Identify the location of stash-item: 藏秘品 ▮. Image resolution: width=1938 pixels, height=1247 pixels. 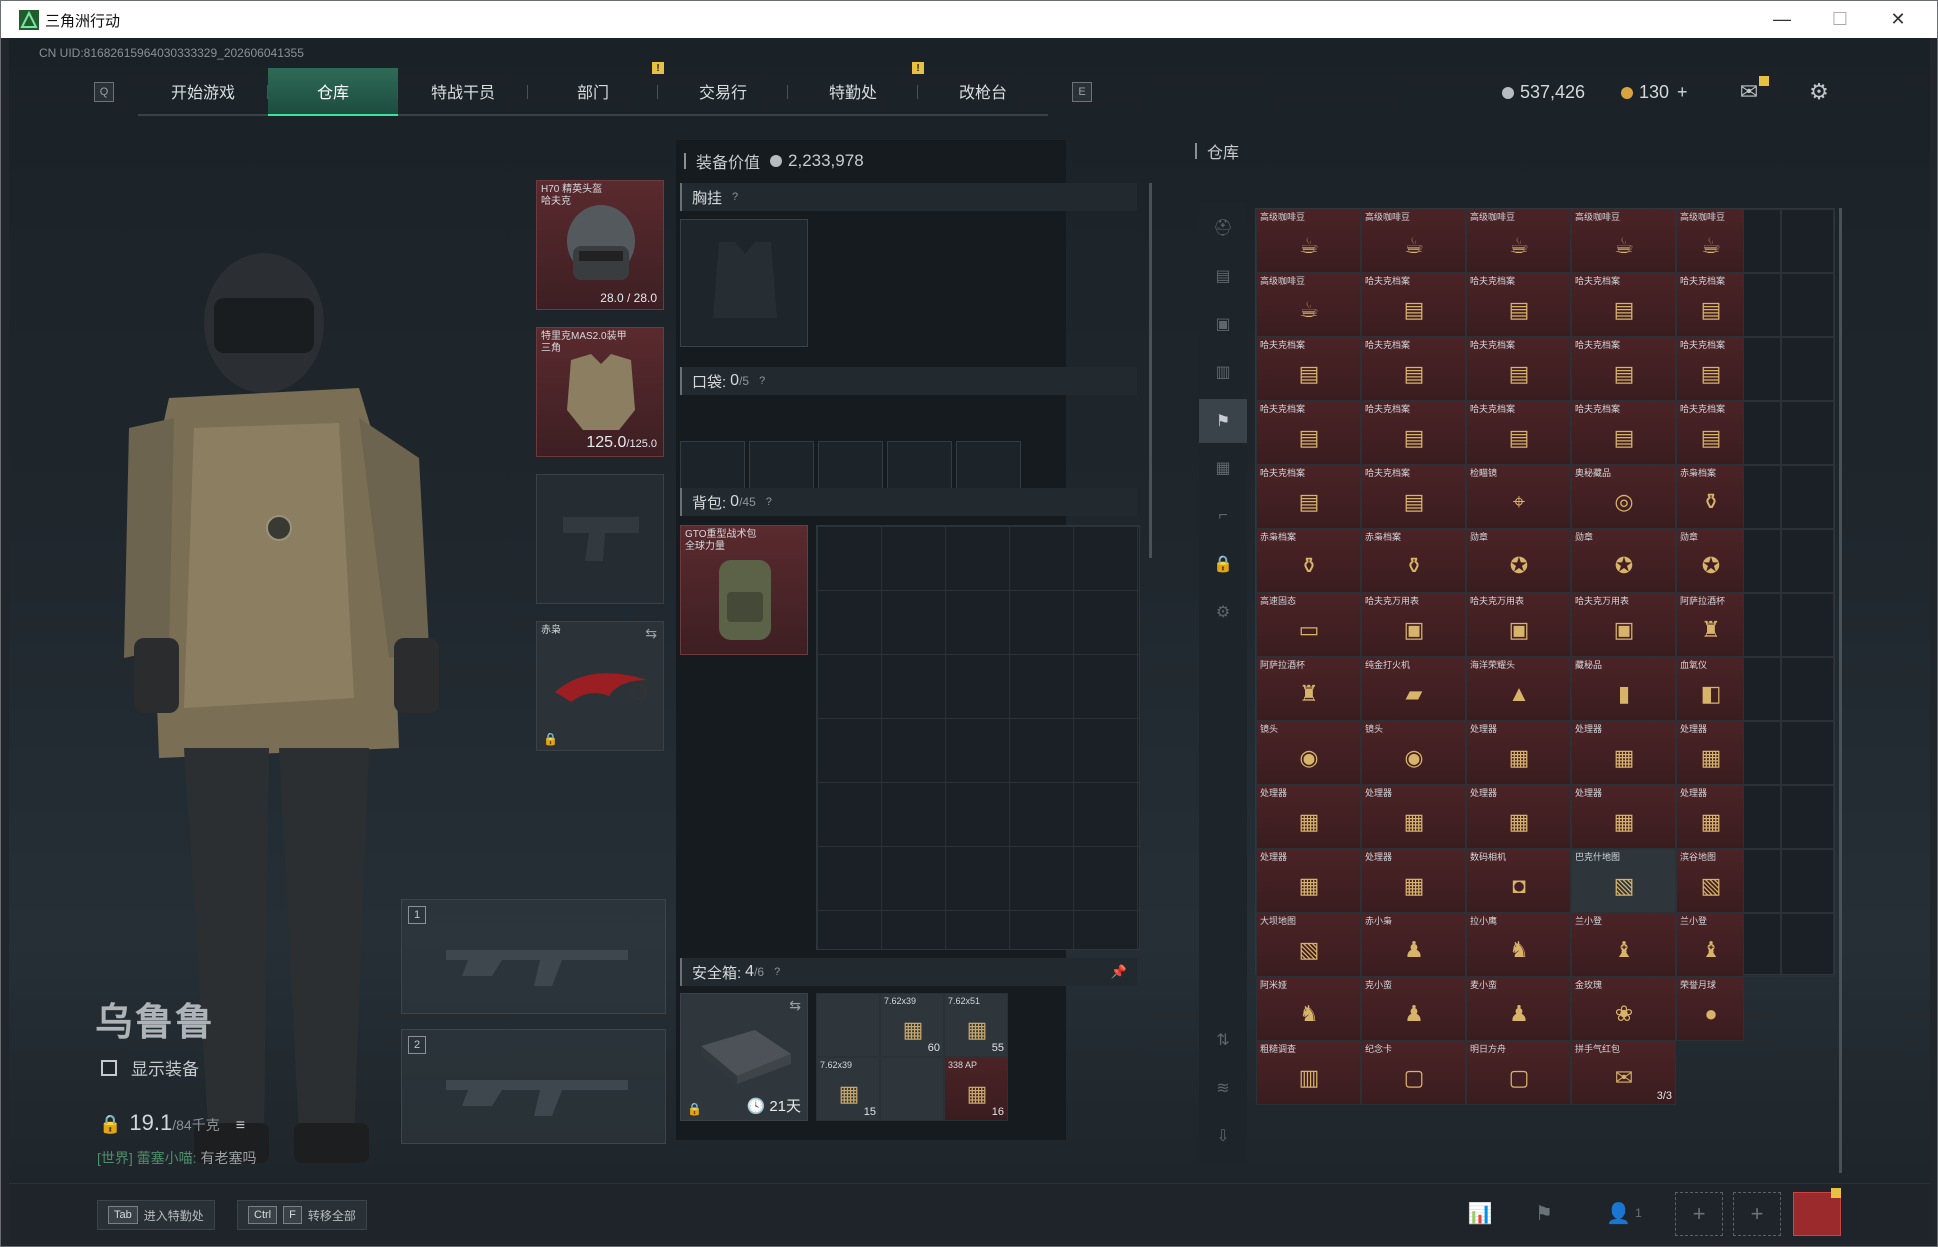
(1623, 689).